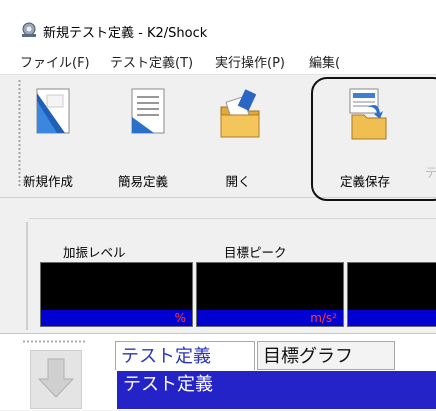 The height and width of the screenshot is (411, 436). I want to click on target-peak-label: 目標ピーク, so click(255, 252).